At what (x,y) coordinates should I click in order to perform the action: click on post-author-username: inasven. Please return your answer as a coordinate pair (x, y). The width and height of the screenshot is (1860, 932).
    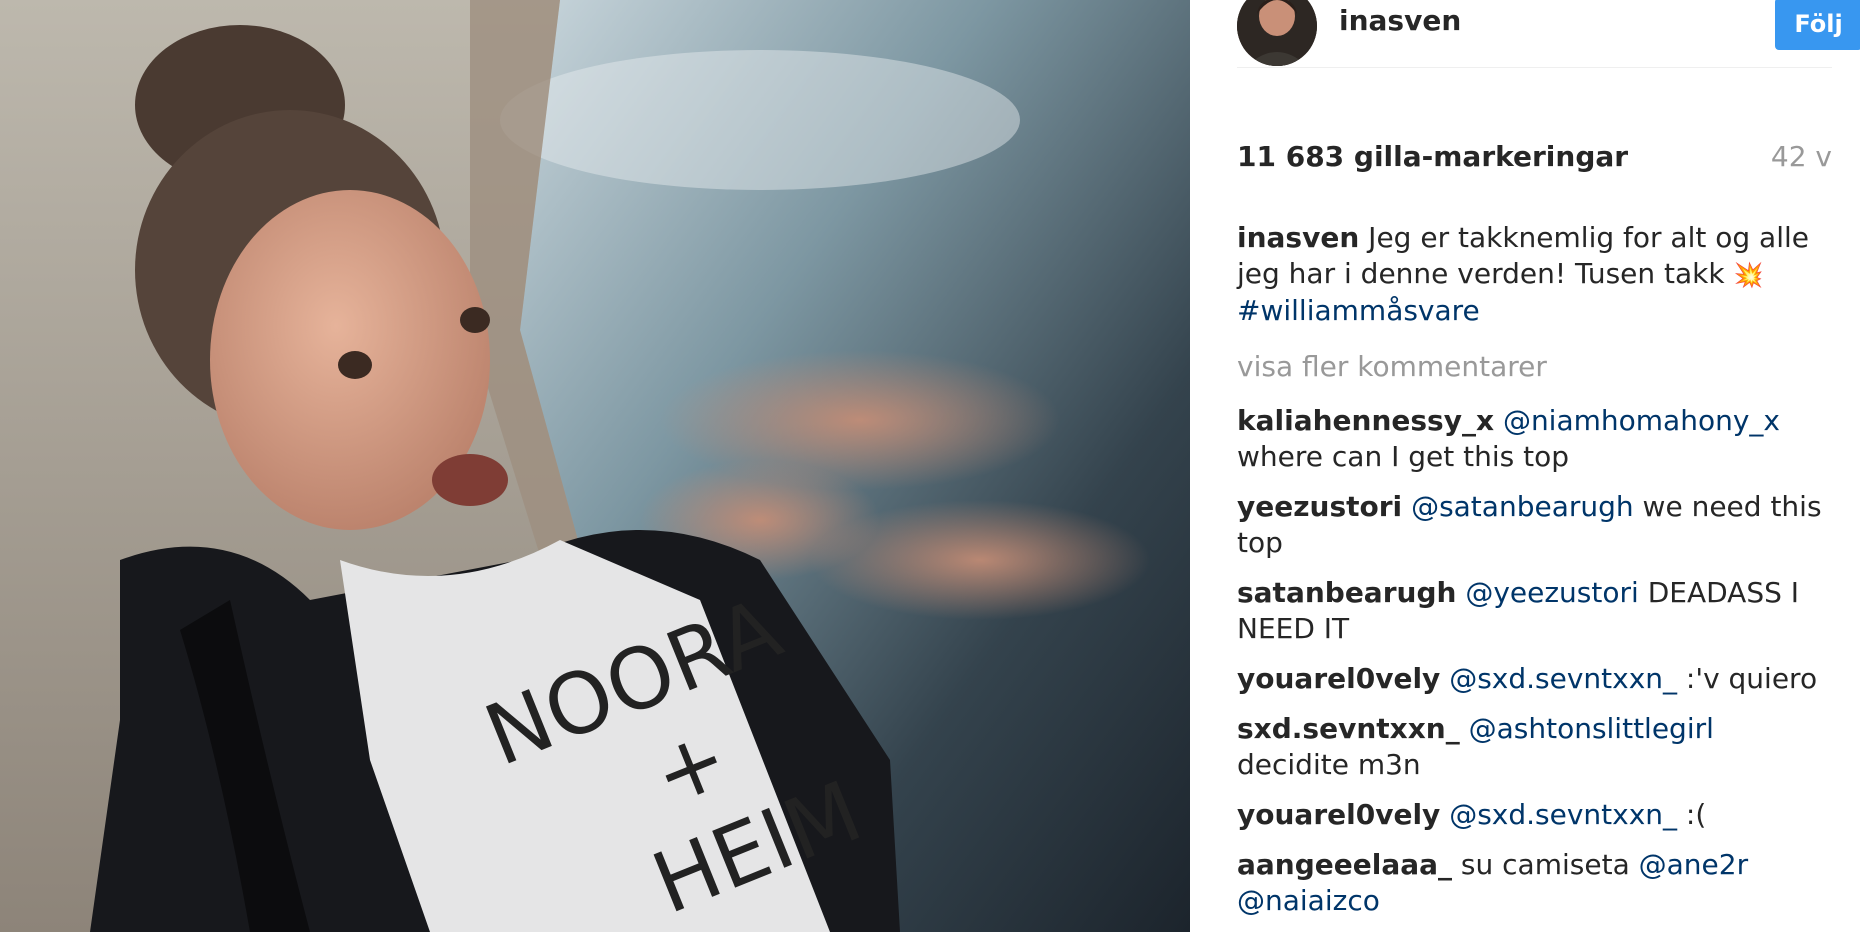
    Looking at the image, I should click on (1400, 20).